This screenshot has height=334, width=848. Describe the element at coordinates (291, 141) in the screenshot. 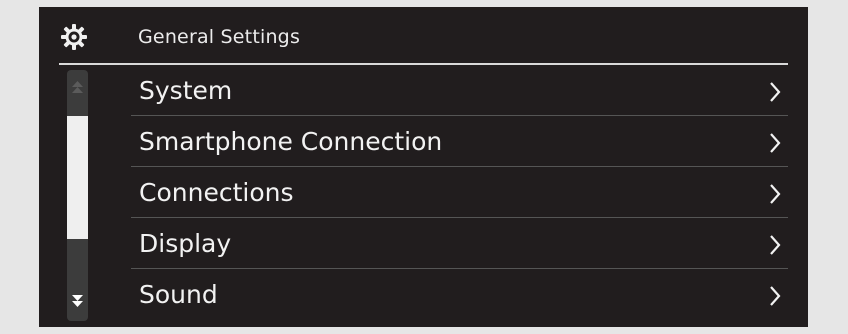

I see `menu-item-label: Smartphone Connection` at that location.